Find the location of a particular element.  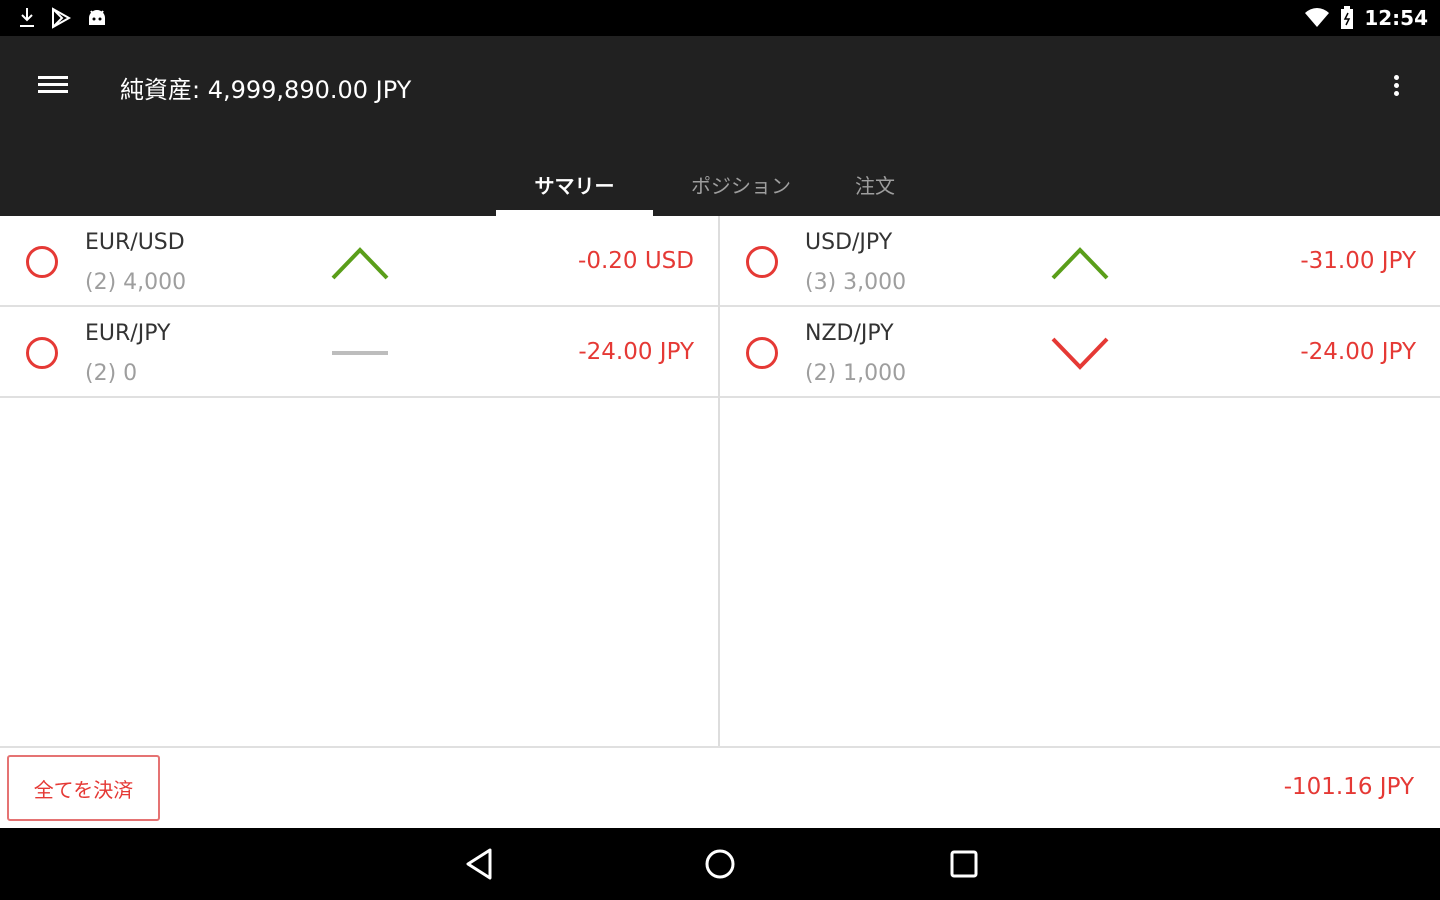

currency-pair: EUR/JPY is located at coordinates (128, 333).